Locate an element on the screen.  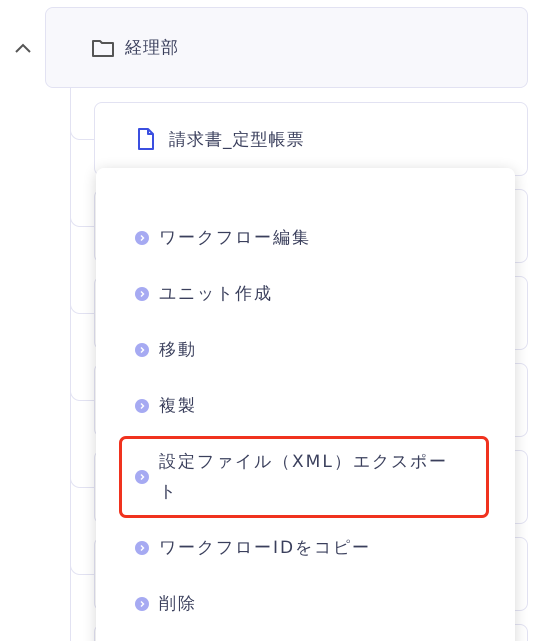
folder-card: 経理部 is located at coordinates (286, 47).